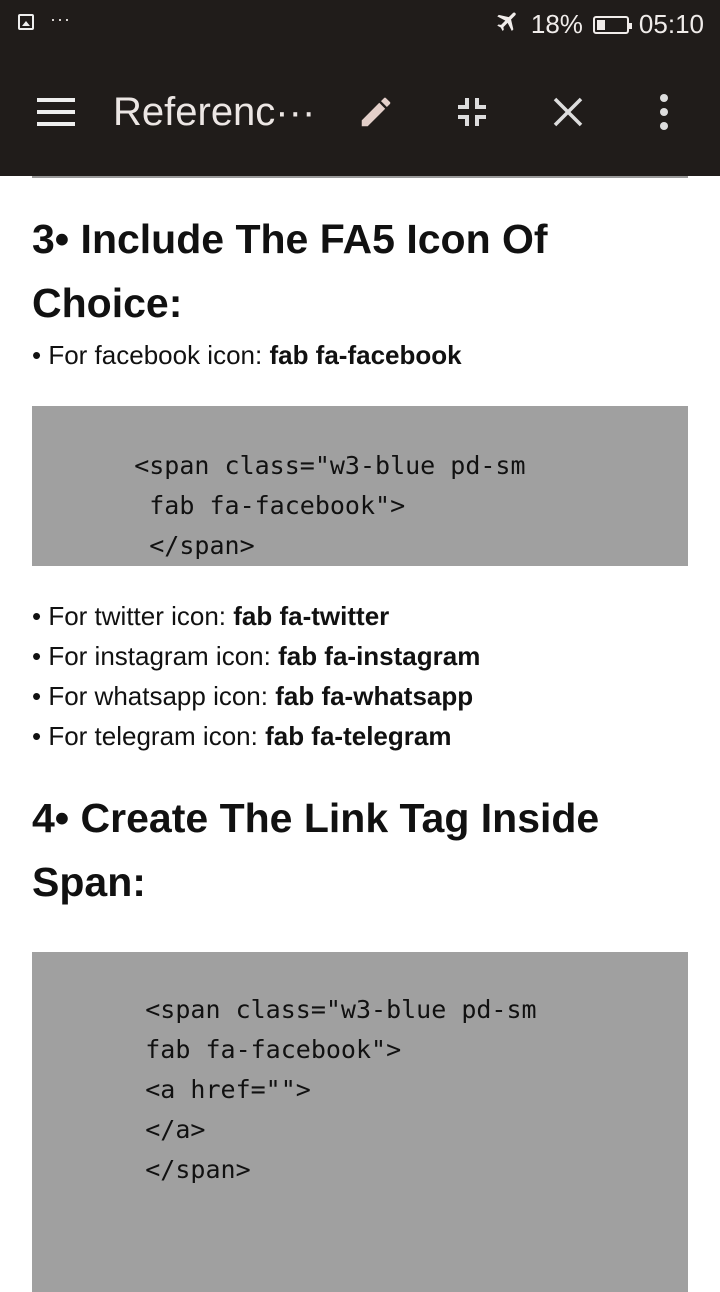 This screenshot has height=1292, width=720. I want to click on list-item-instagram: • For instagram icon: fab fa-instagram, so click(360, 656).